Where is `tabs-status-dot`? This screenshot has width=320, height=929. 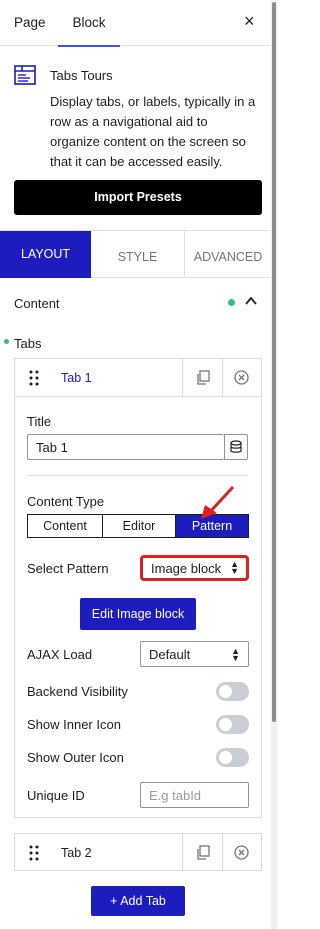 tabs-status-dot is located at coordinates (6, 341).